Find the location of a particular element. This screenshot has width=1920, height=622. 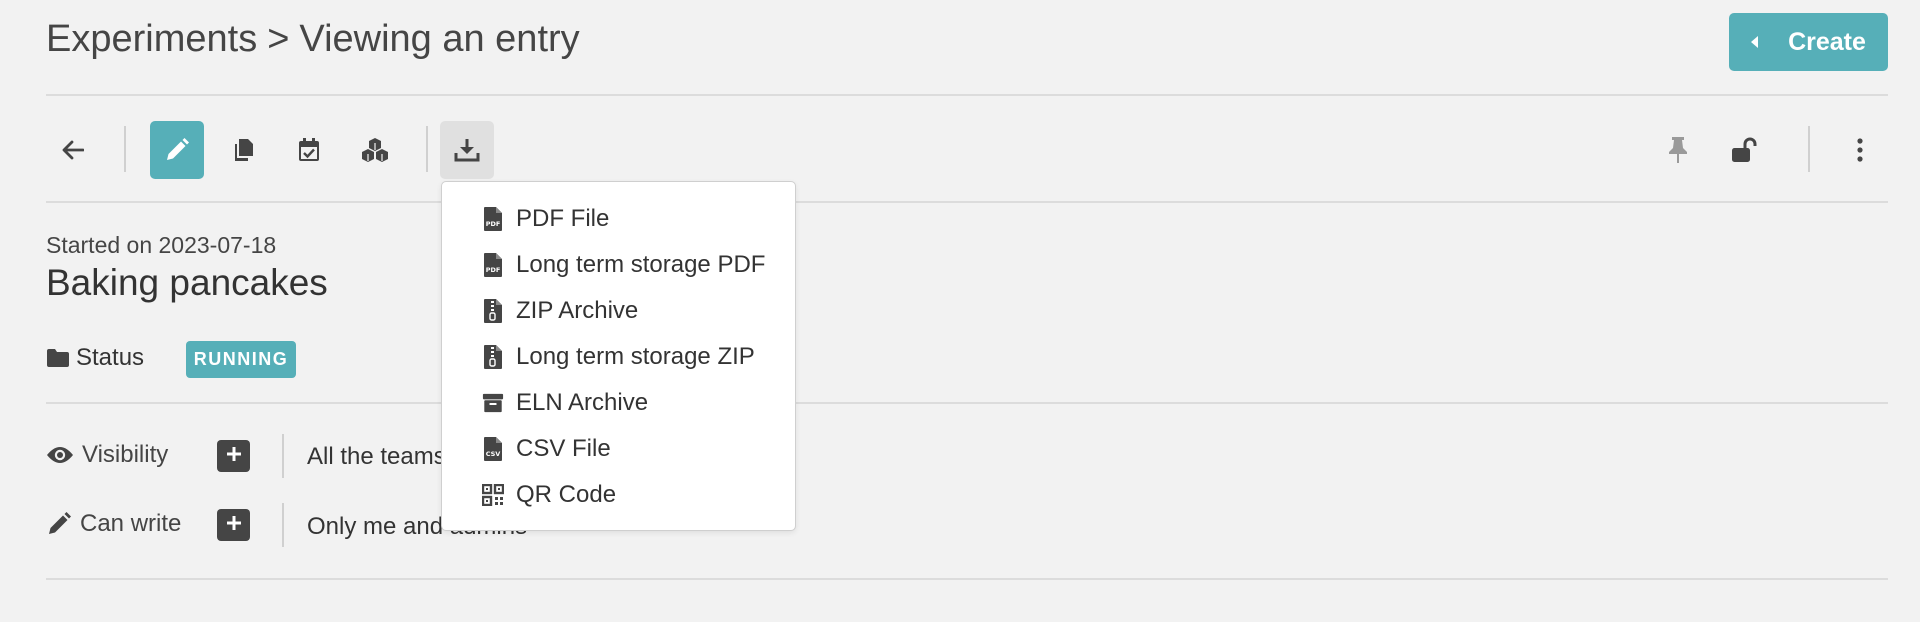

canwrite-label-group: Can write is located at coordinates (113, 524).